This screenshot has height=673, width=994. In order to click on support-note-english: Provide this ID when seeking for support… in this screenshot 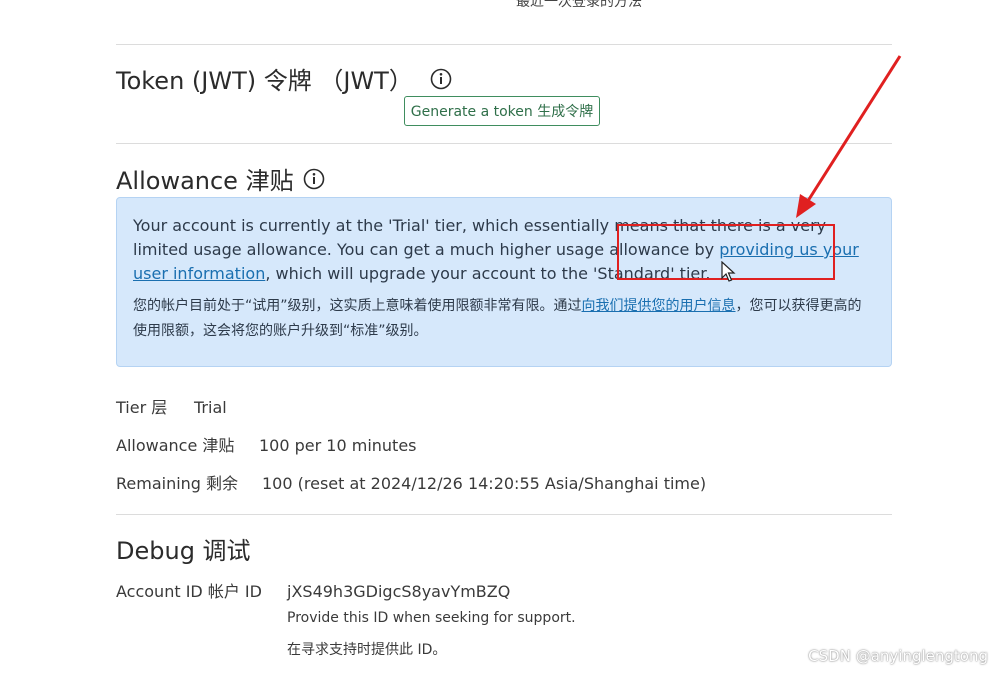, I will do `click(431, 618)`.